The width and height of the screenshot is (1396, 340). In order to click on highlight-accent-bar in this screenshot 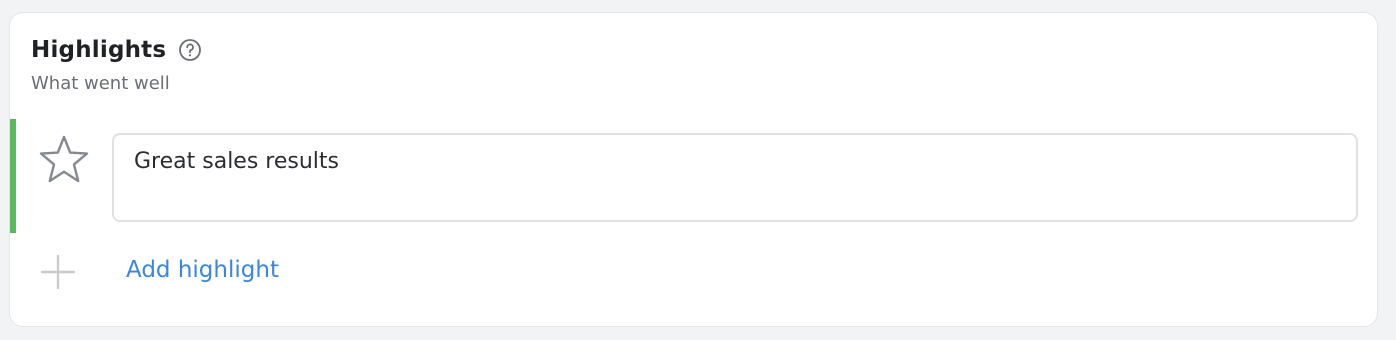, I will do `click(13, 176)`.